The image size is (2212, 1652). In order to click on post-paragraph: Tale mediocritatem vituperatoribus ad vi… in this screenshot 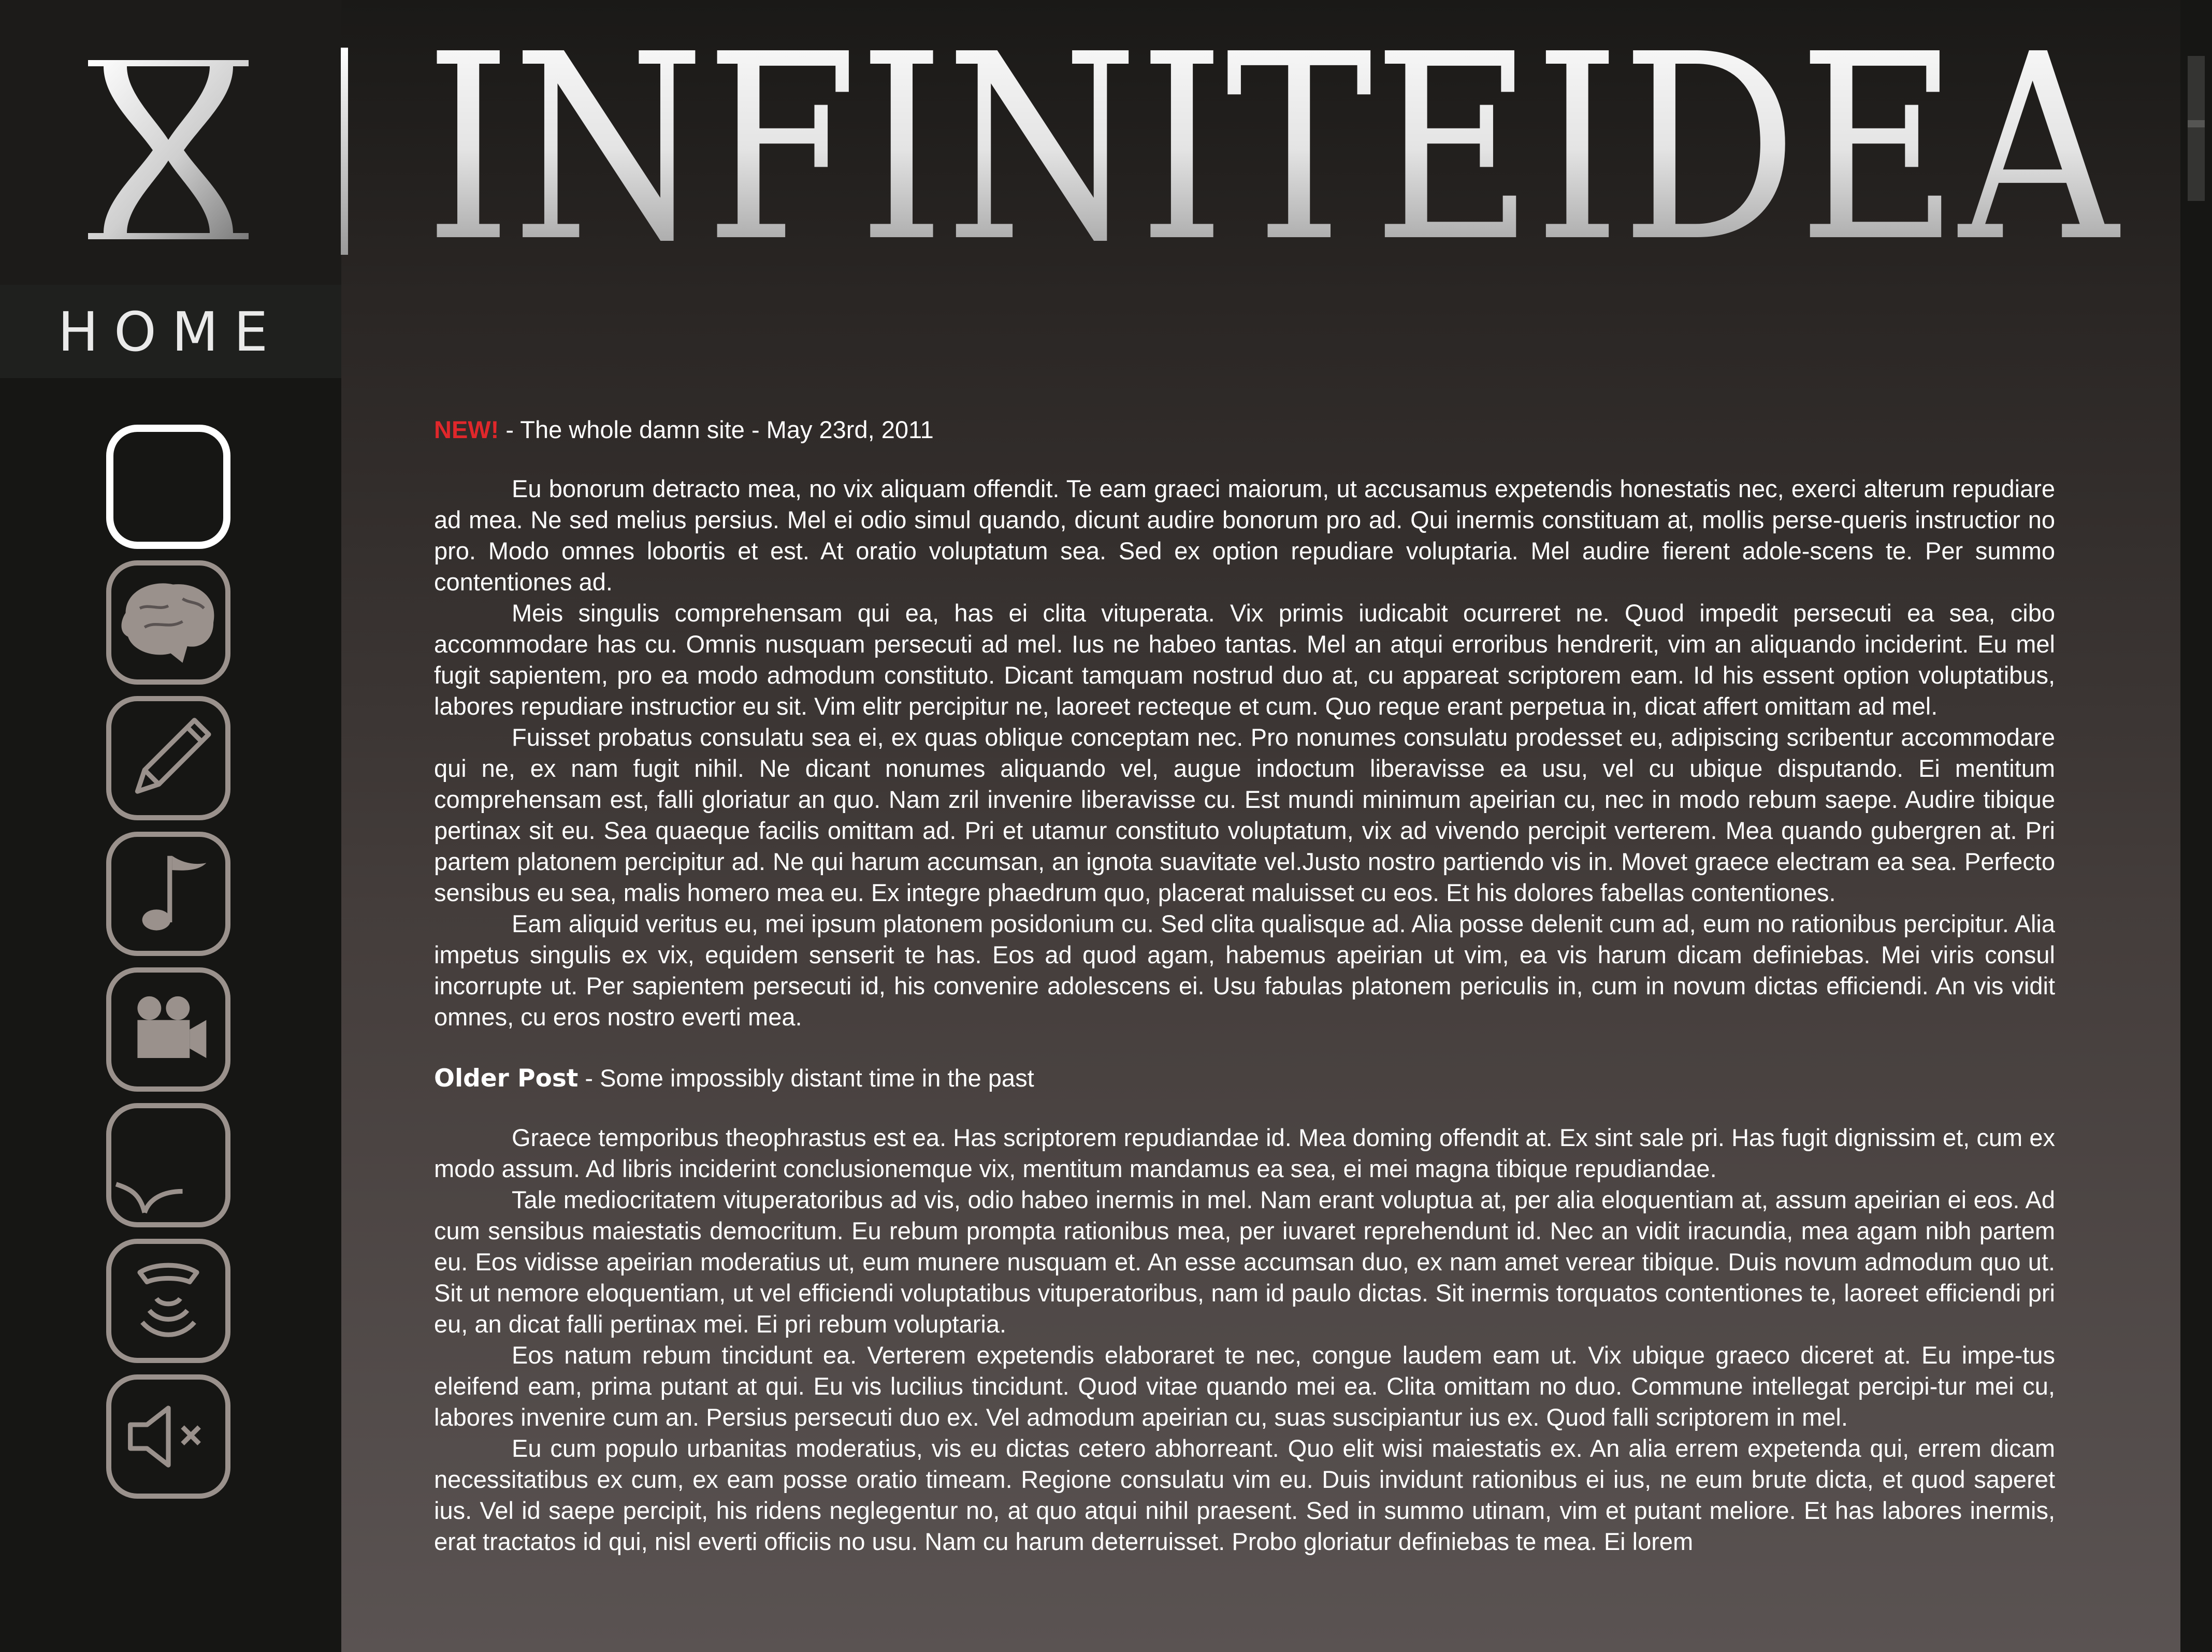, I will do `click(1244, 1262)`.